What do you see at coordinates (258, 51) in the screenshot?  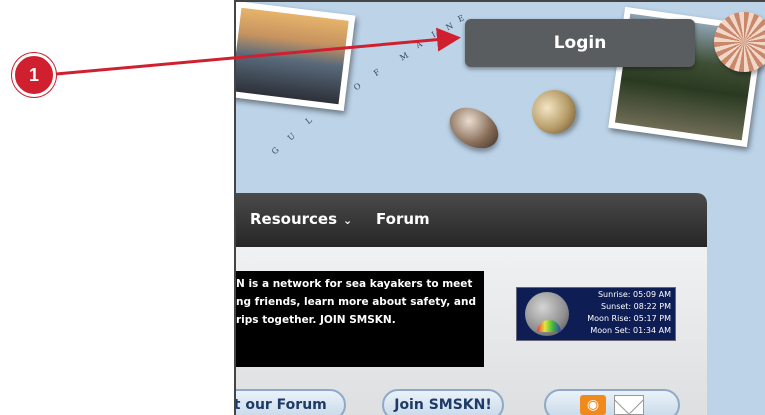 I see `callout-arrow` at bounding box center [258, 51].